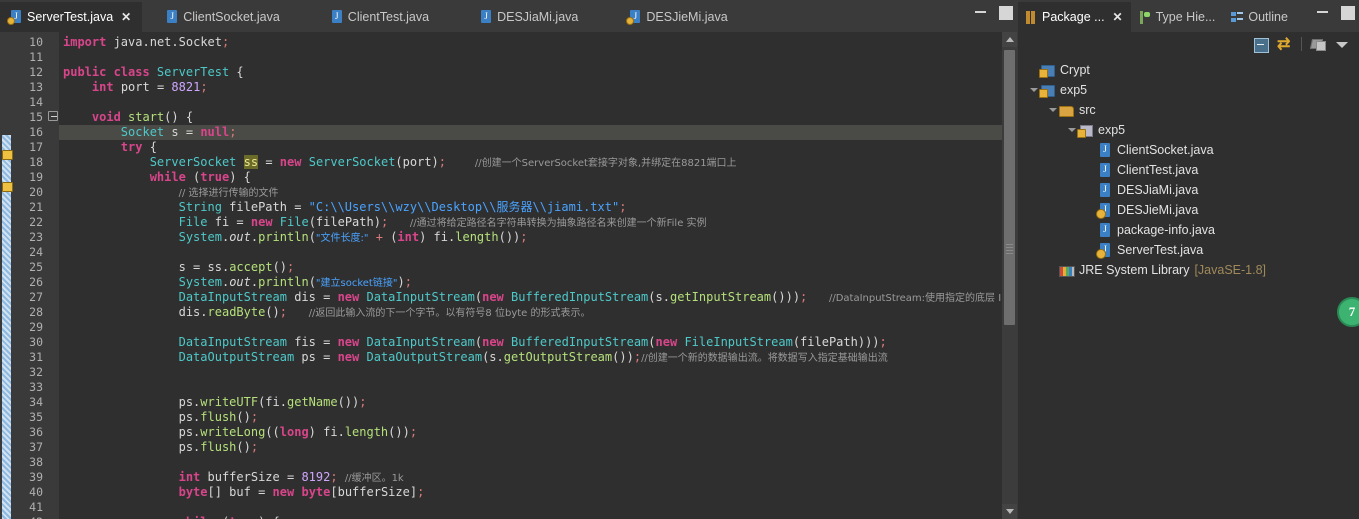 This screenshot has width=1359, height=519. What do you see at coordinates (1348, 312) in the screenshot?
I see `status-badge: 7` at bounding box center [1348, 312].